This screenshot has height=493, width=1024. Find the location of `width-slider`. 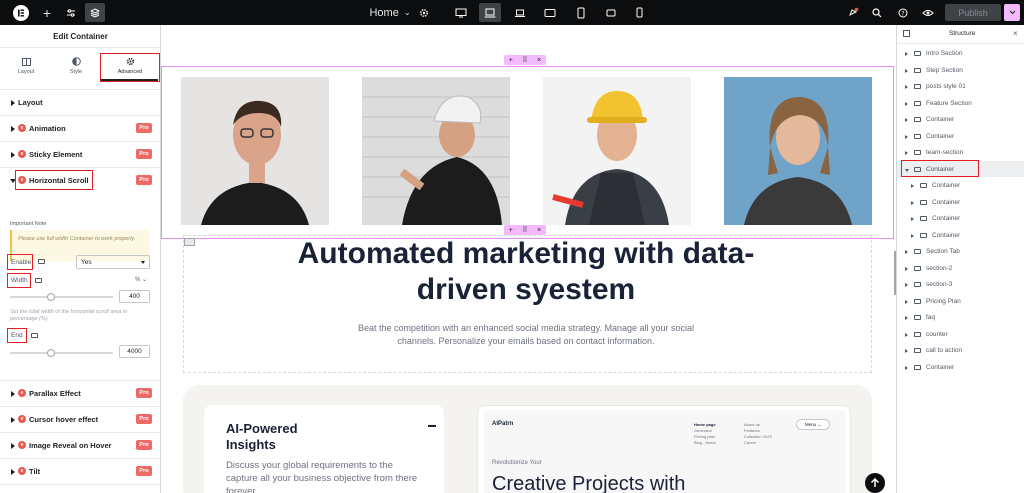

width-slider is located at coordinates (61, 297).